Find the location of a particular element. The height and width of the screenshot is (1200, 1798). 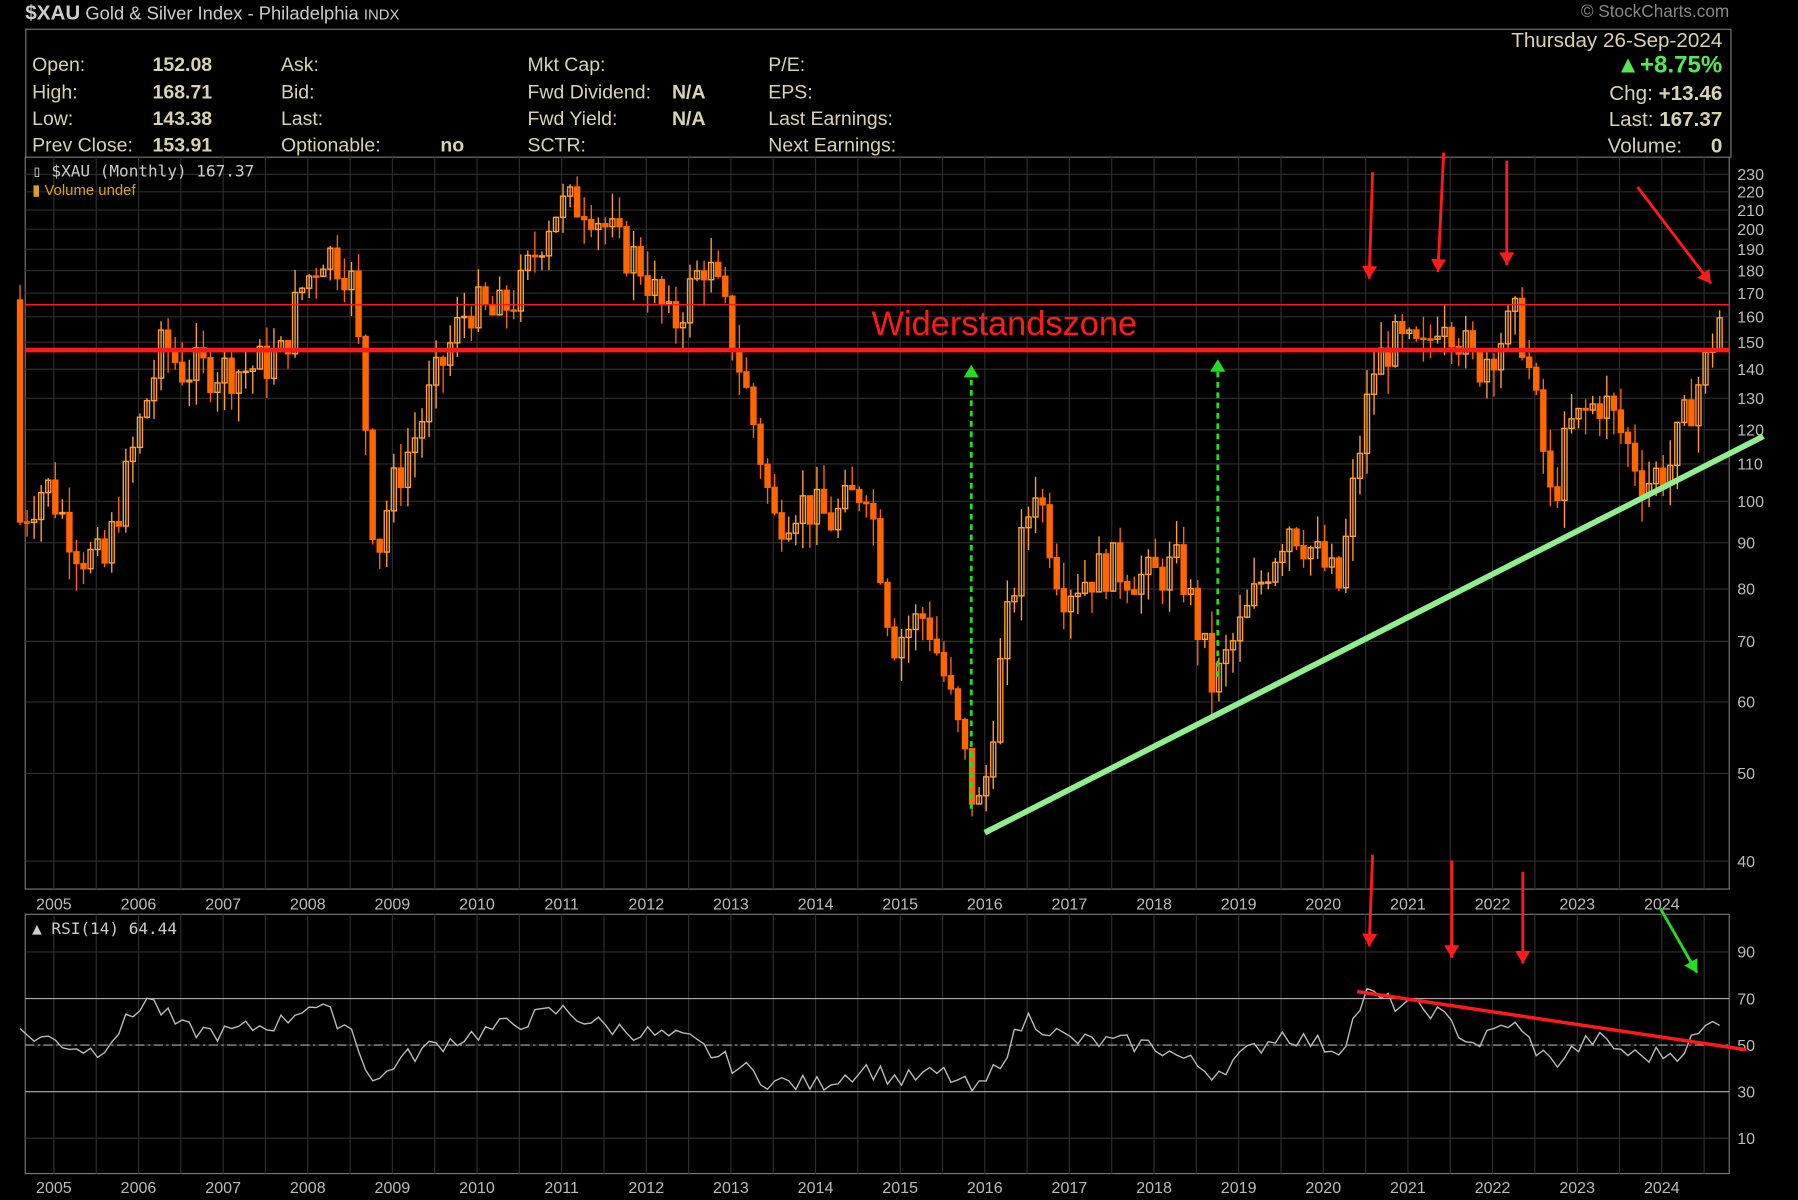

price-tick-label: 150 is located at coordinates (1750, 343).